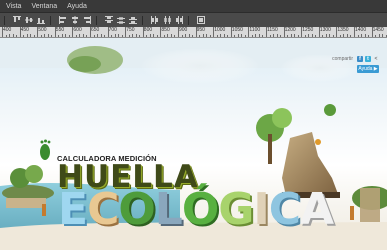  What do you see at coordinates (378, 30) in the screenshot?
I see `ruler-label: 1450` at bounding box center [378, 30].